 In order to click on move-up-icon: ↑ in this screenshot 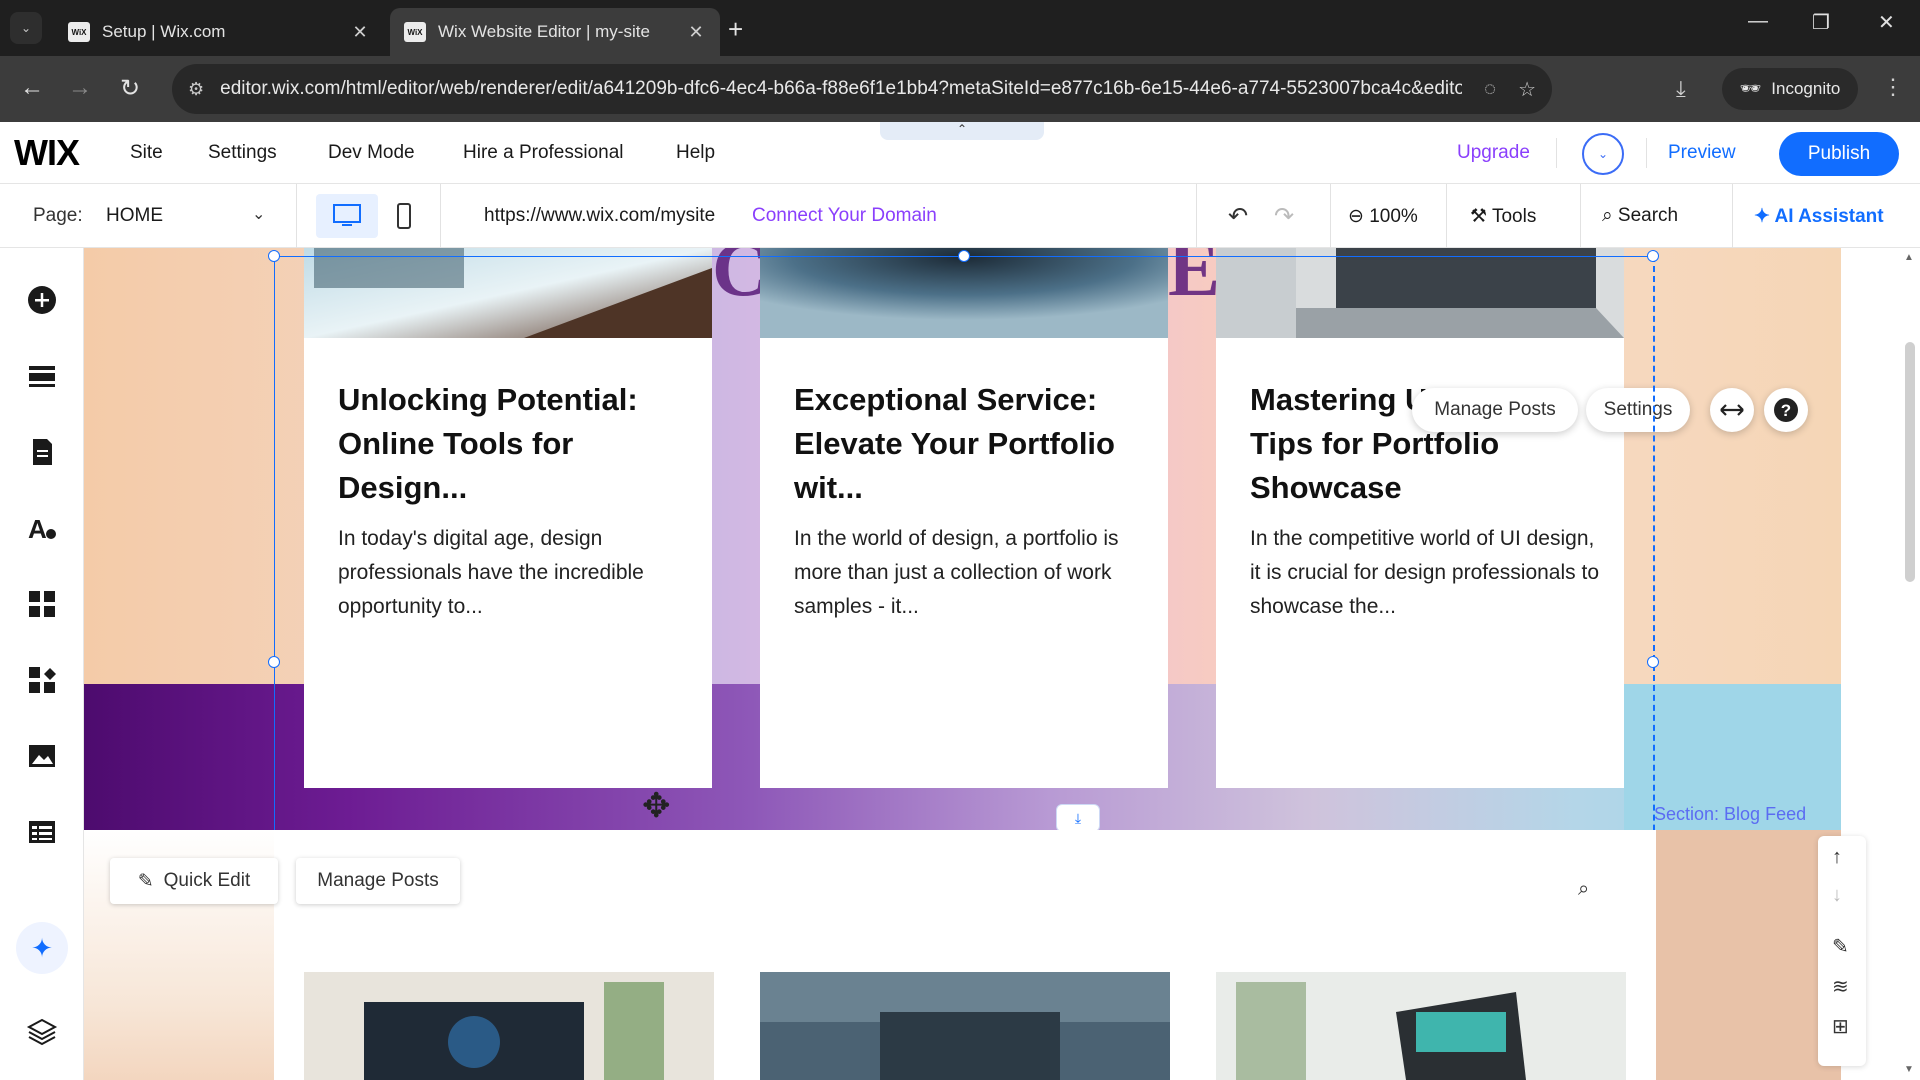, I will do `click(1837, 857)`.